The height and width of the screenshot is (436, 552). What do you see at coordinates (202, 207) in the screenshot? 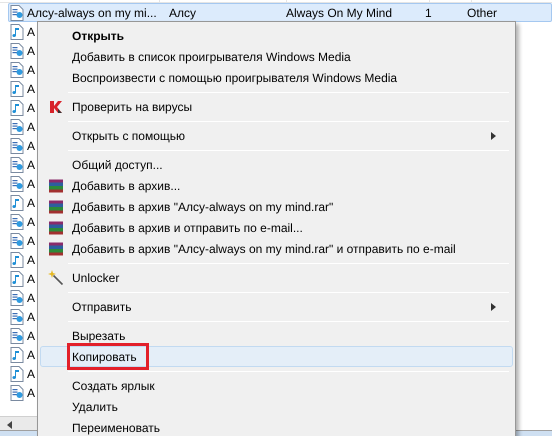
I see `menu-item-label: Добавить в архив "Алсу-always on my mind.rar"` at bounding box center [202, 207].